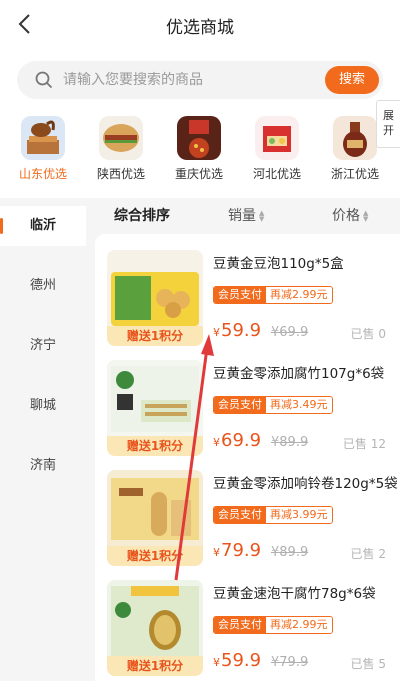 This screenshot has width=400, height=681. Describe the element at coordinates (142, 216) in the screenshot. I see `sort-comprehensive: 综合排序` at that location.